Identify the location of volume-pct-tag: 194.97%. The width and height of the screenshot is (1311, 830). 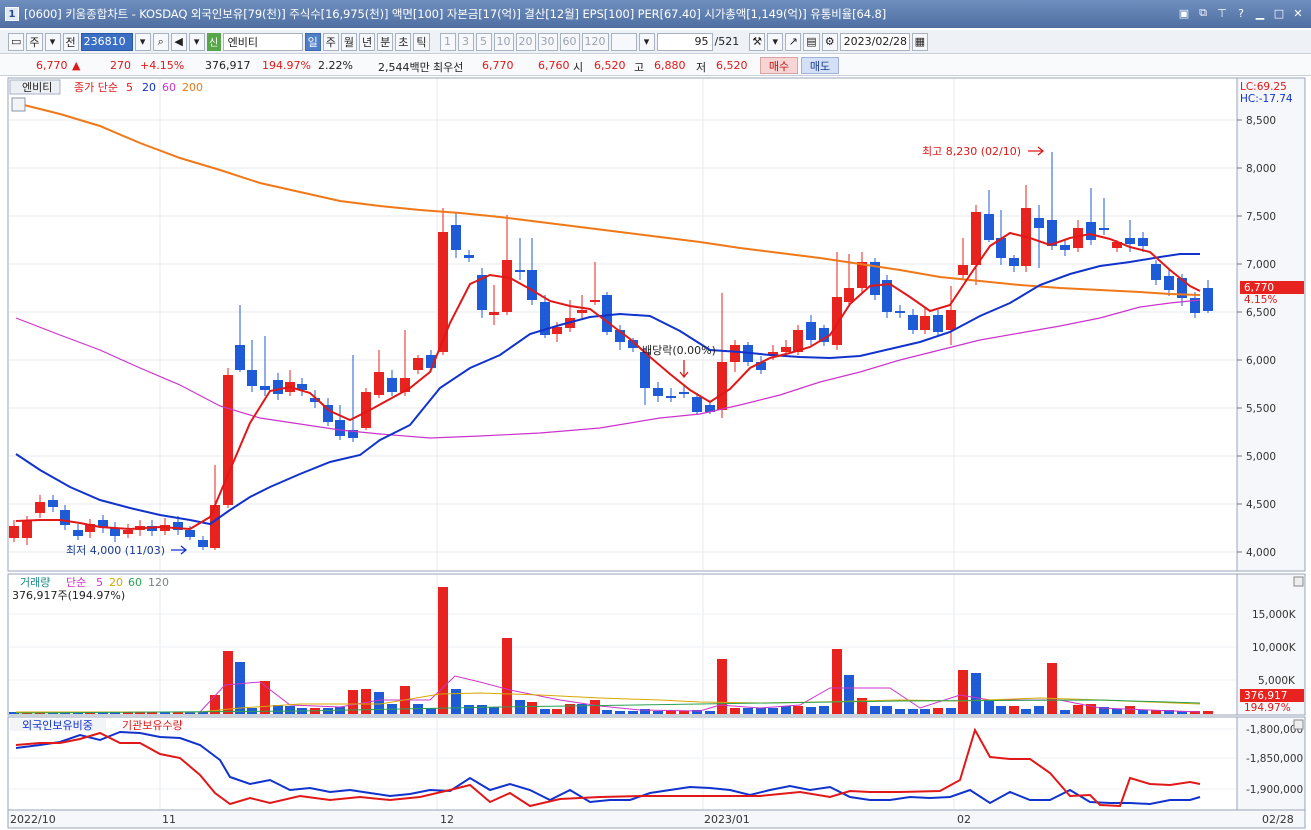
(1267, 708).